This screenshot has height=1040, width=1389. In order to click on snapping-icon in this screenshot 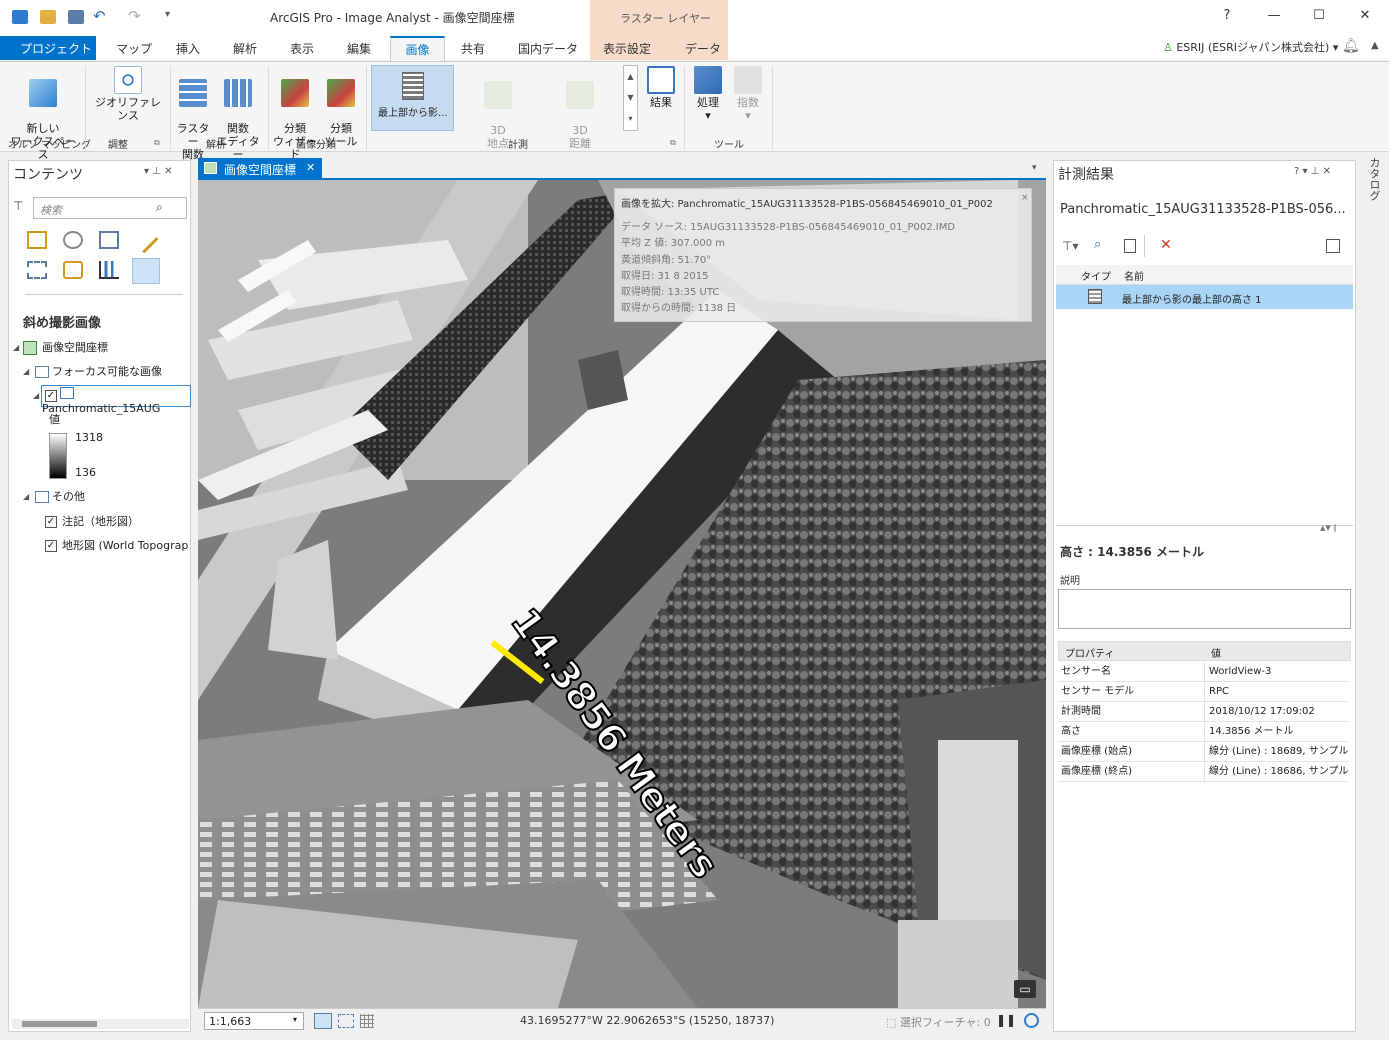, I will do `click(37, 270)`.